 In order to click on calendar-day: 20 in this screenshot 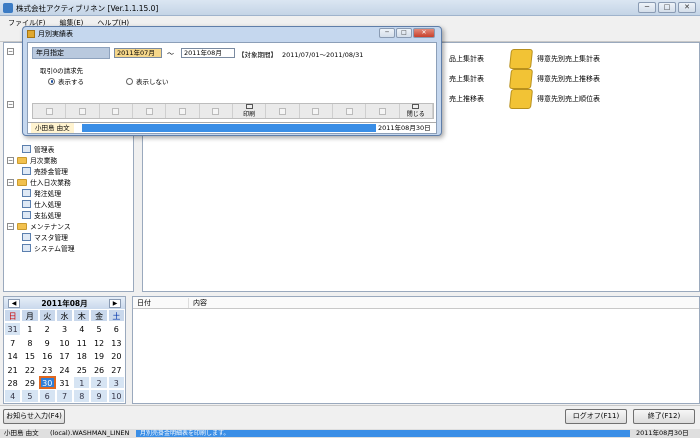, I will do `click(116, 356)`.